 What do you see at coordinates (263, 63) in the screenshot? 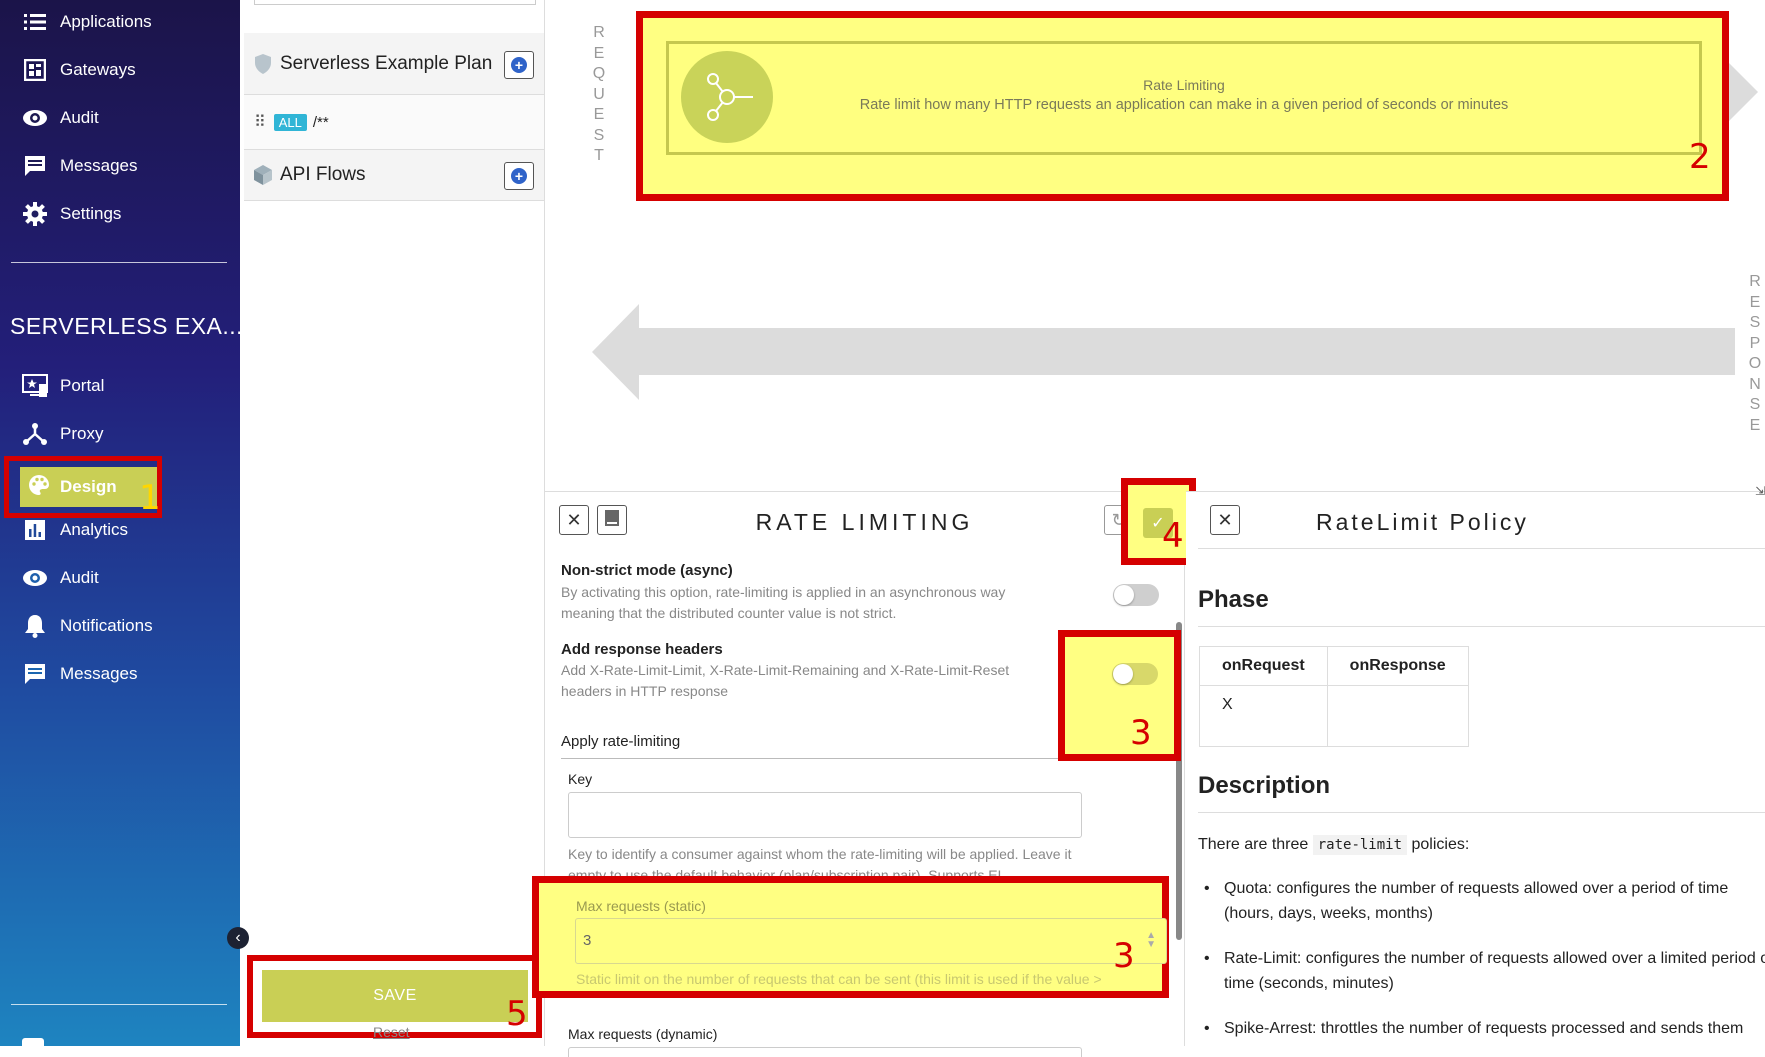
I see `shield-icon` at bounding box center [263, 63].